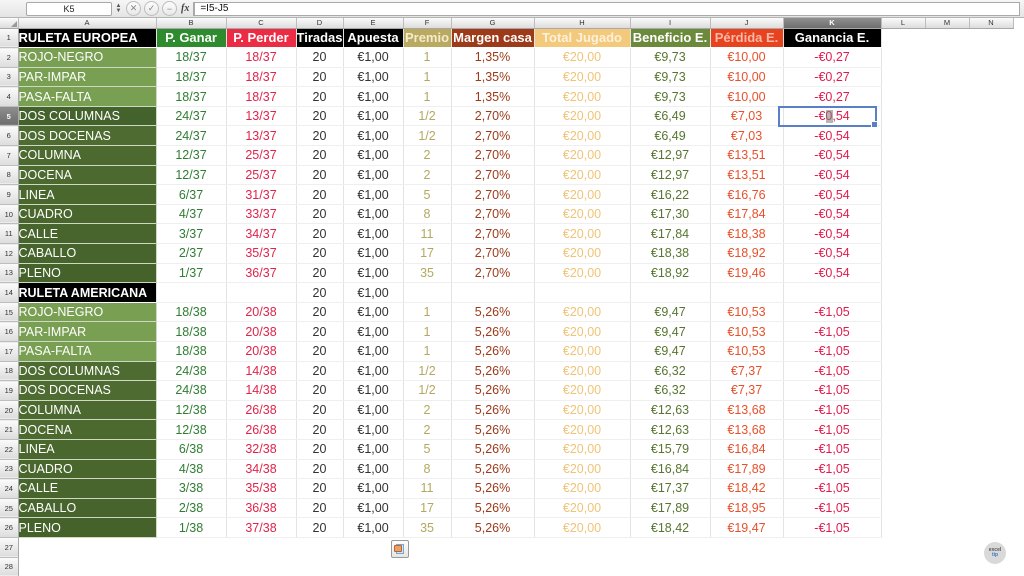  What do you see at coordinates (427, 194) in the screenshot?
I see `cell-premio-9: 5` at bounding box center [427, 194].